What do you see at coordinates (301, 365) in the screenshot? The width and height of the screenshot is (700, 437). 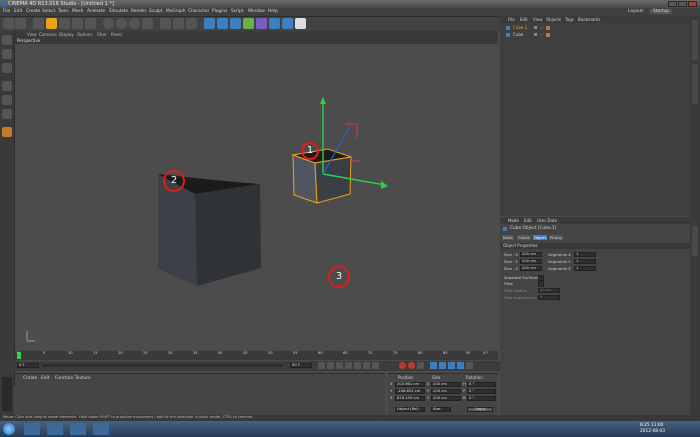 I see `end-frame-field: 90 F` at bounding box center [301, 365].